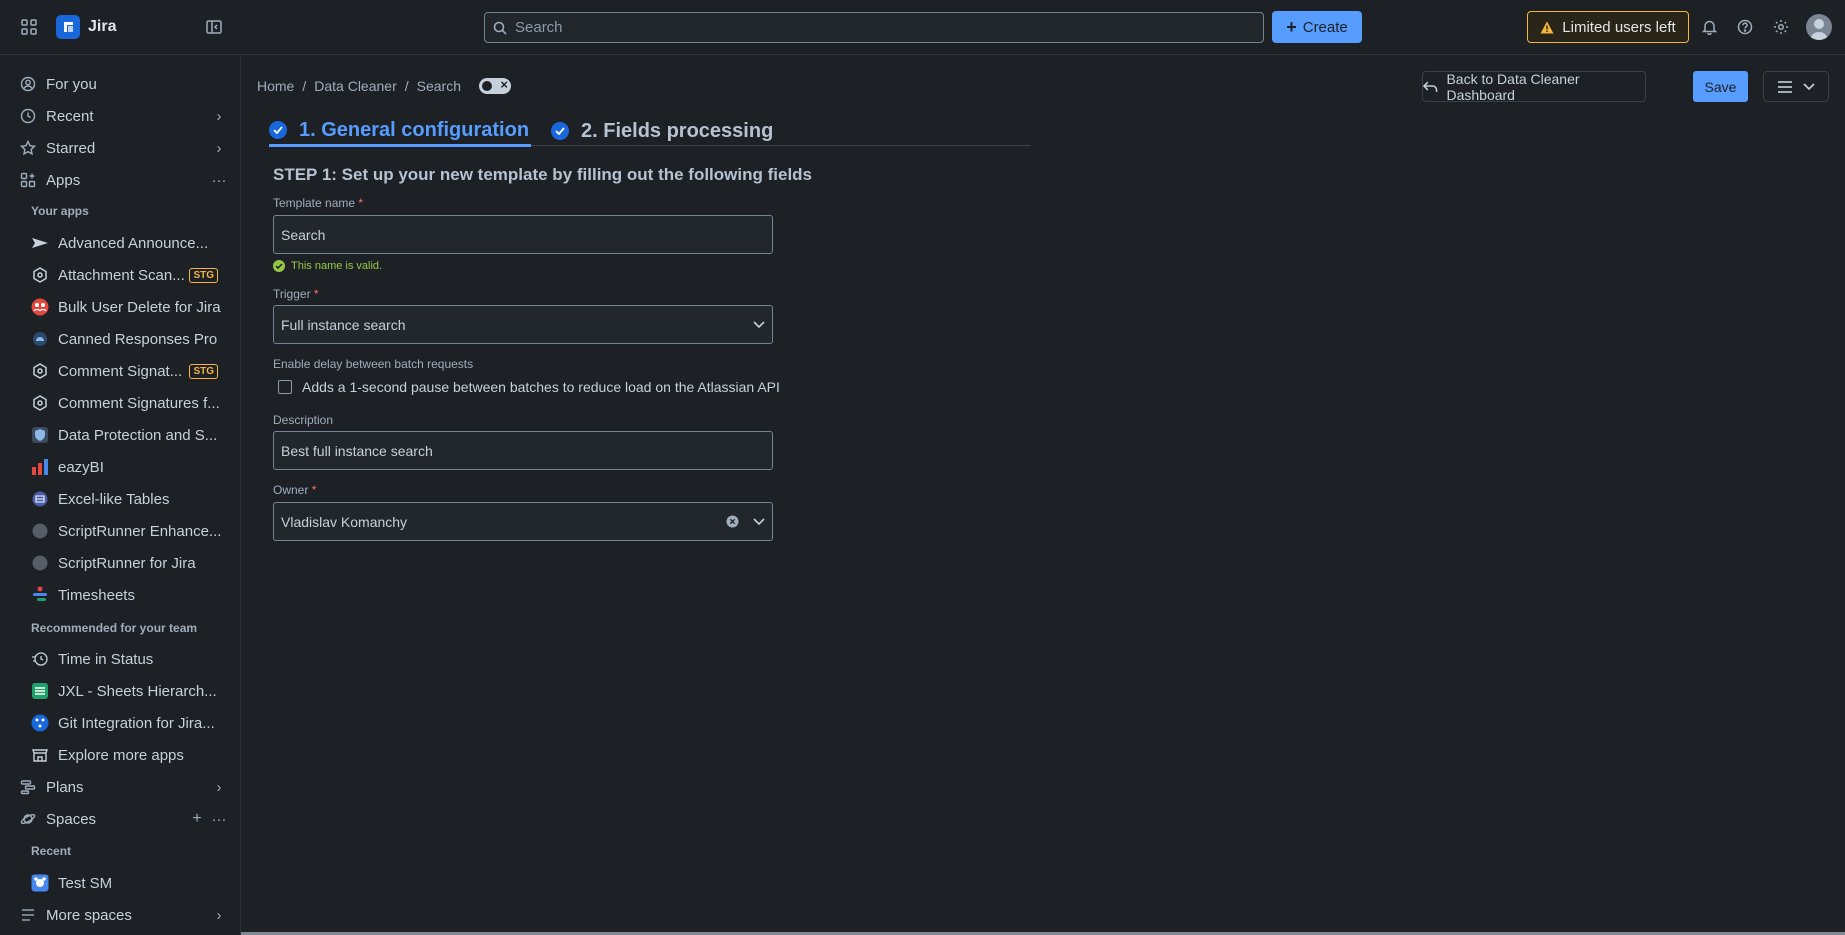 The height and width of the screenshot is (935, 1845). What do you see at coordinates (70, 116) in the screenshot?
I see `sidebar-item-label: Recent` at bounding box center [70, 116].